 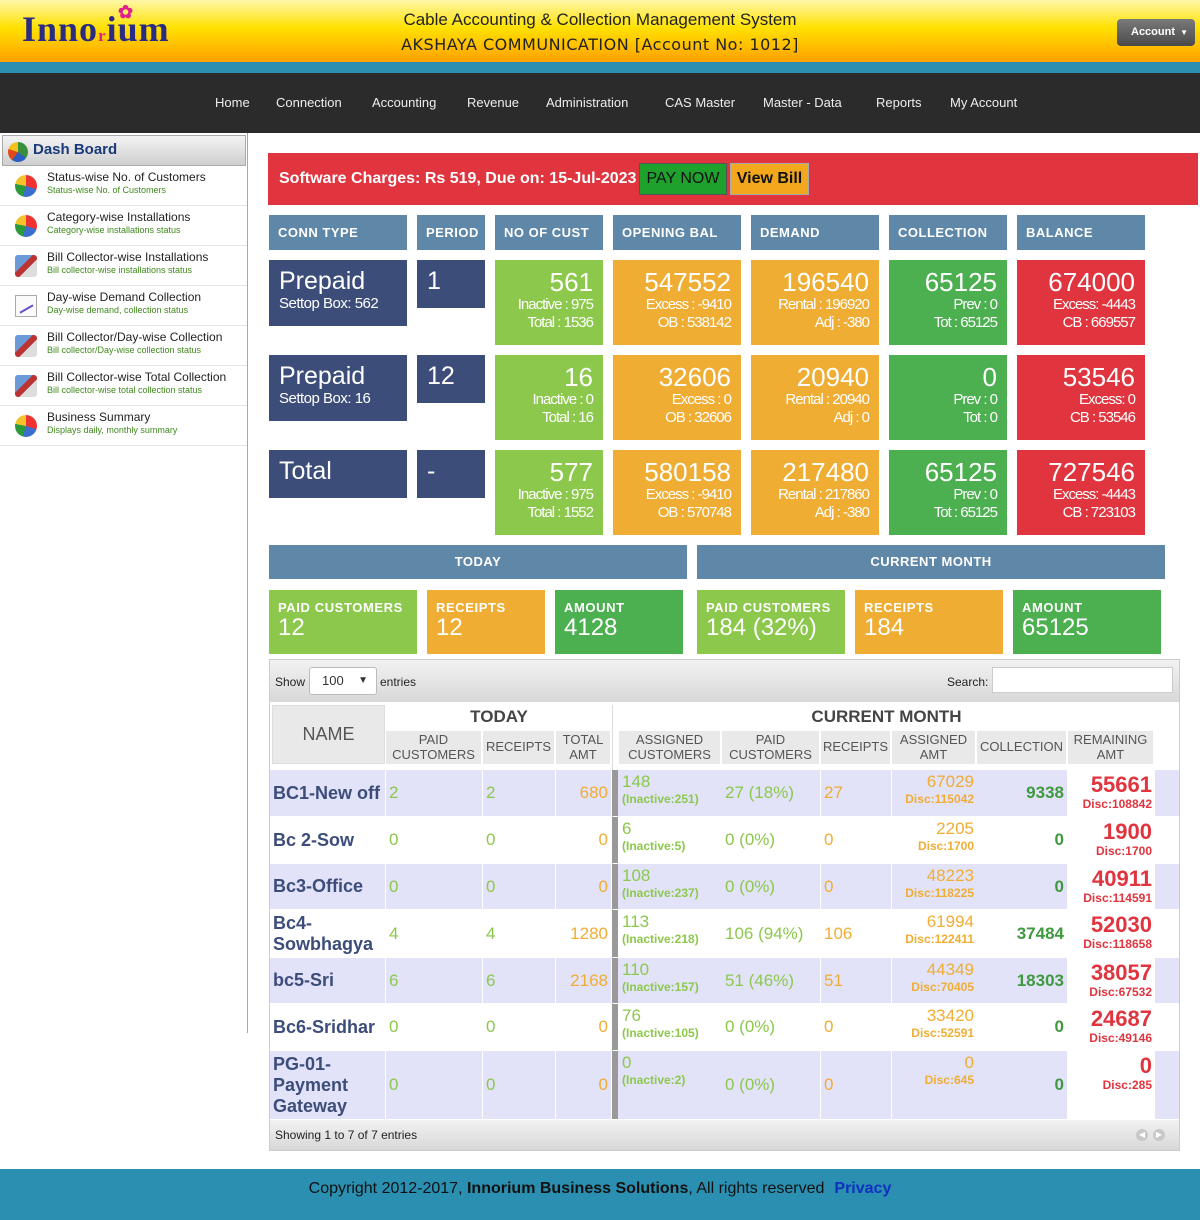 I want to click on user-report-icon, so click(x=26, y=386).